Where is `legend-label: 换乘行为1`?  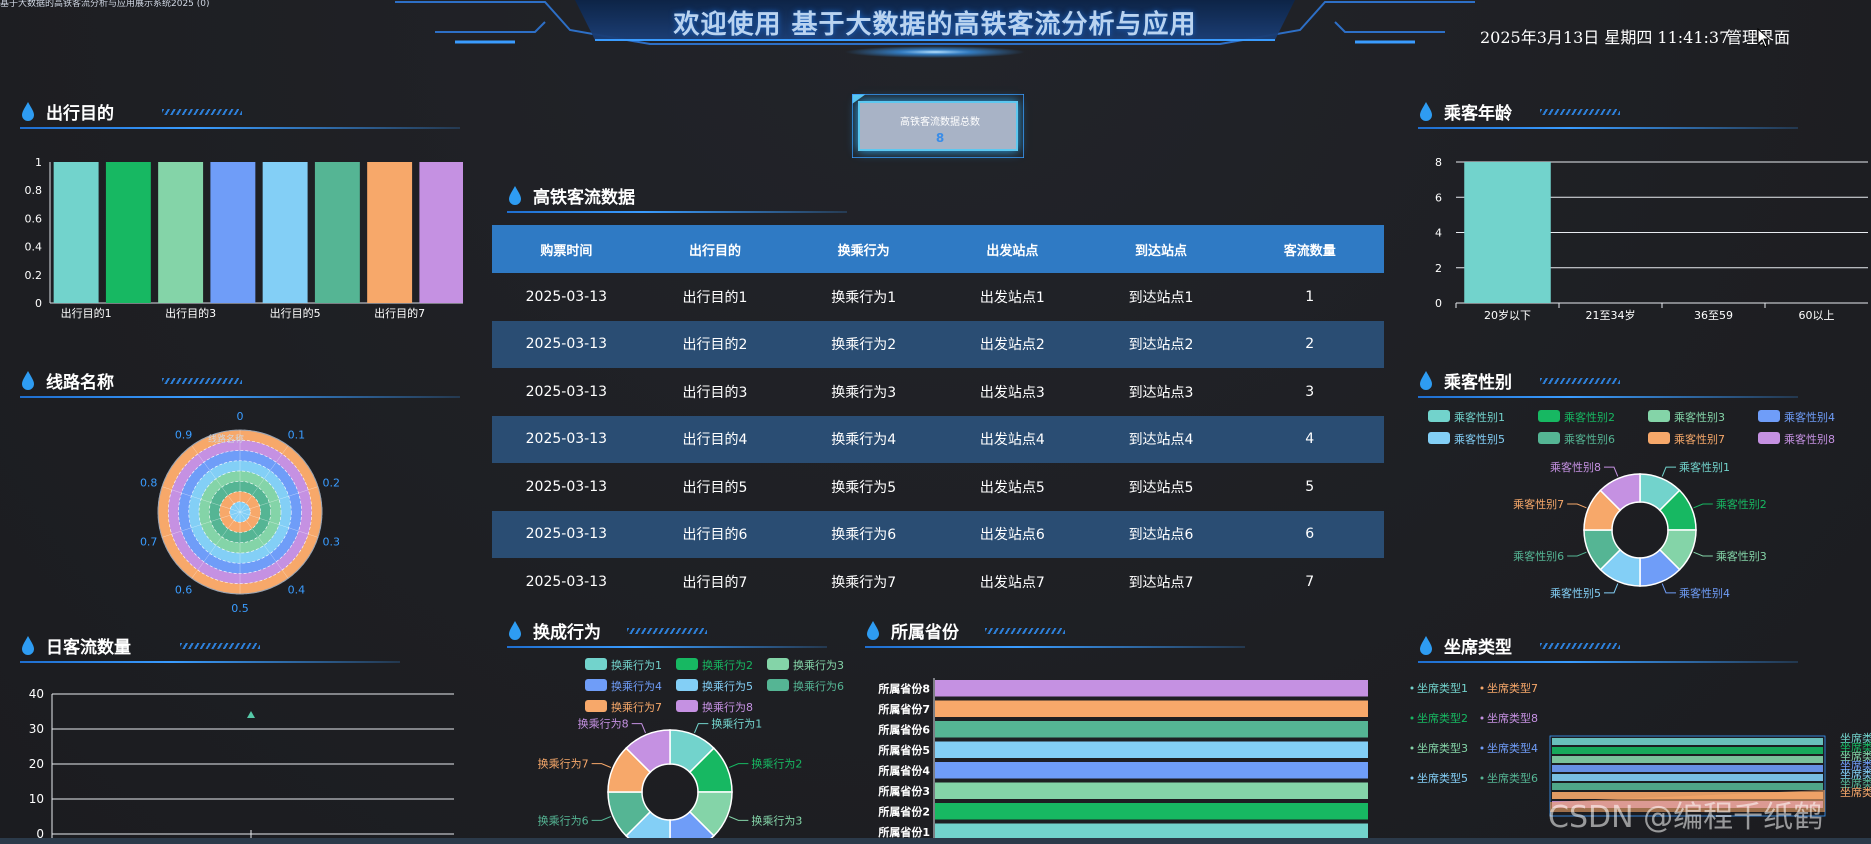
legend-label: 换乘行为1 is located at coordinates (636, 665).